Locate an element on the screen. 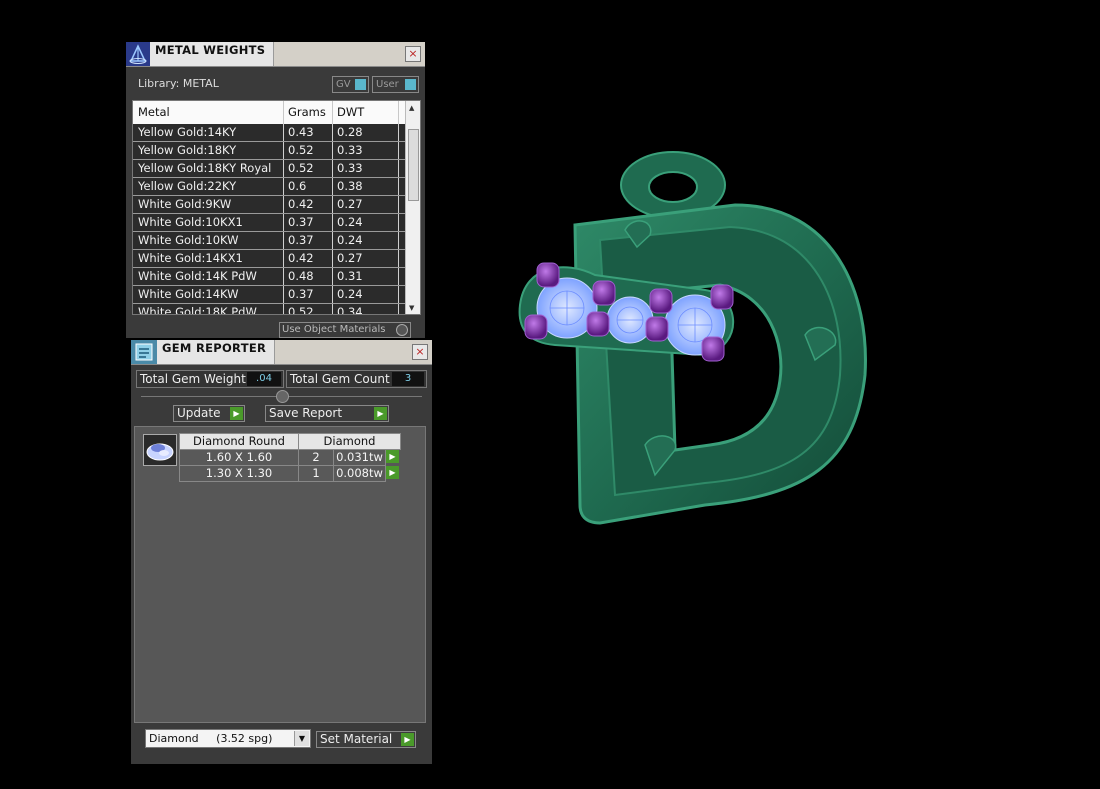 The width and height of the screenshot is (1100, 789). scale-icon is located at coordinates (138, 54).